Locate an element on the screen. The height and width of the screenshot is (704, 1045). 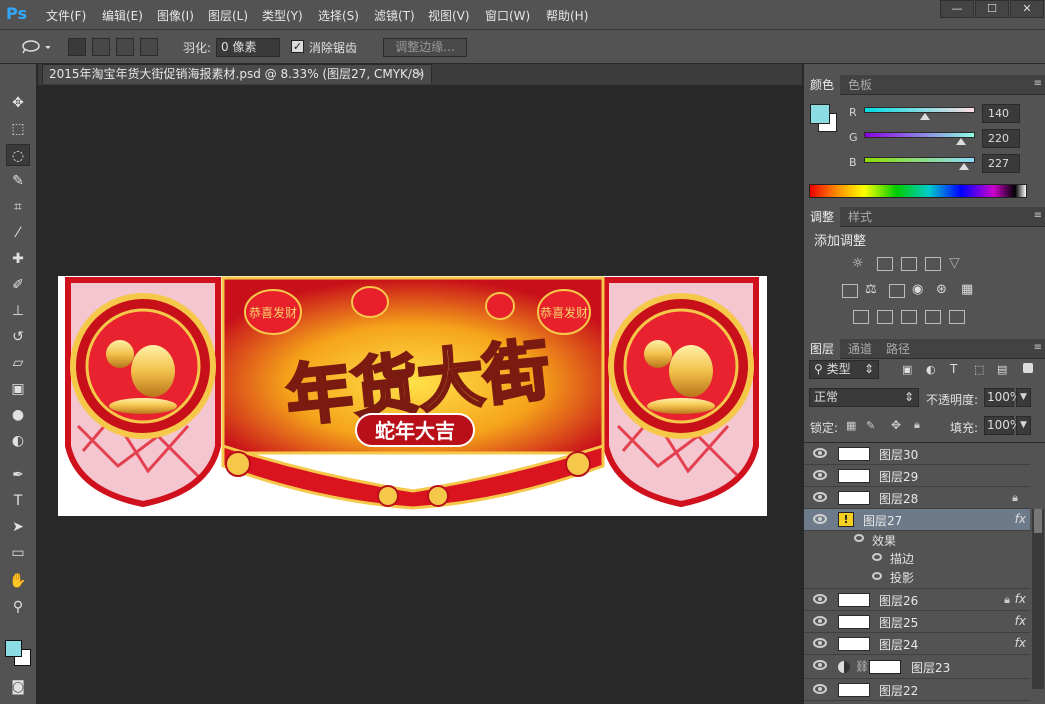
marquee-tool-icon: ⬚ is located at coordinates (18, 129).